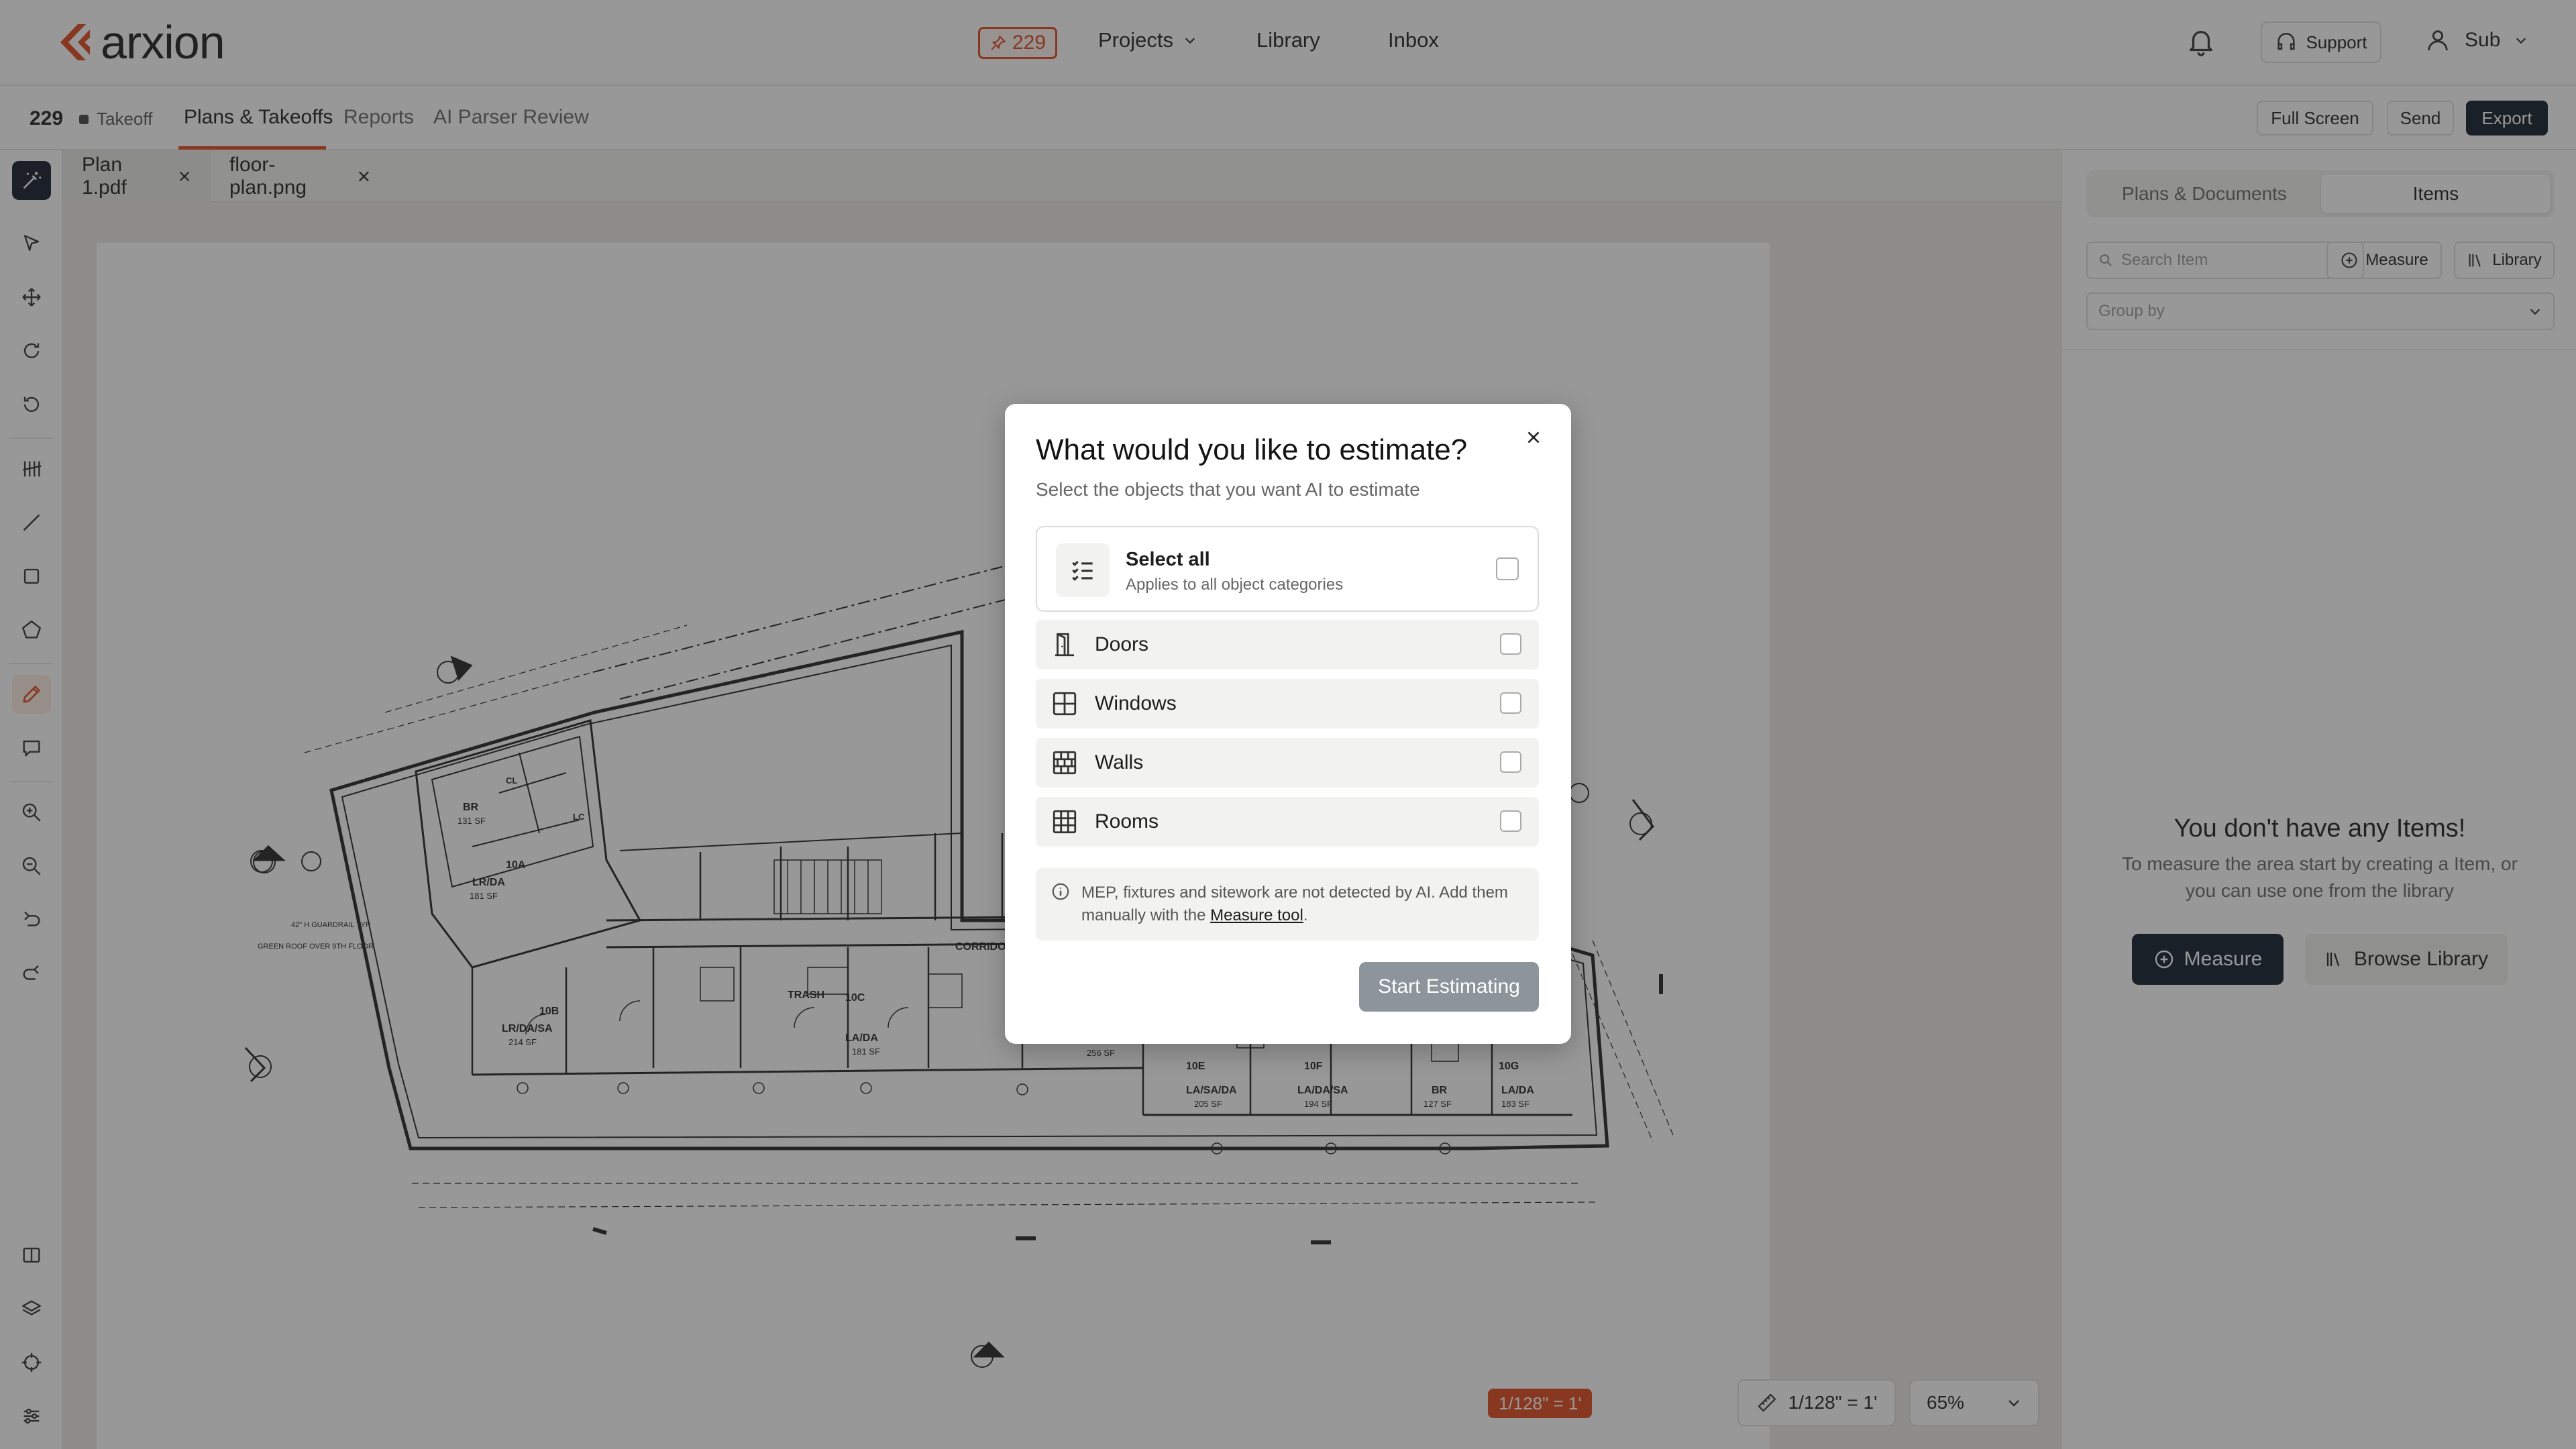 This screenshot has width=2576, height=1449. What do you see at coordinates (1449, 987) in the screenshot?
I see `start-estimating-button: Start Estimating` at bounding box center [1449, 987].